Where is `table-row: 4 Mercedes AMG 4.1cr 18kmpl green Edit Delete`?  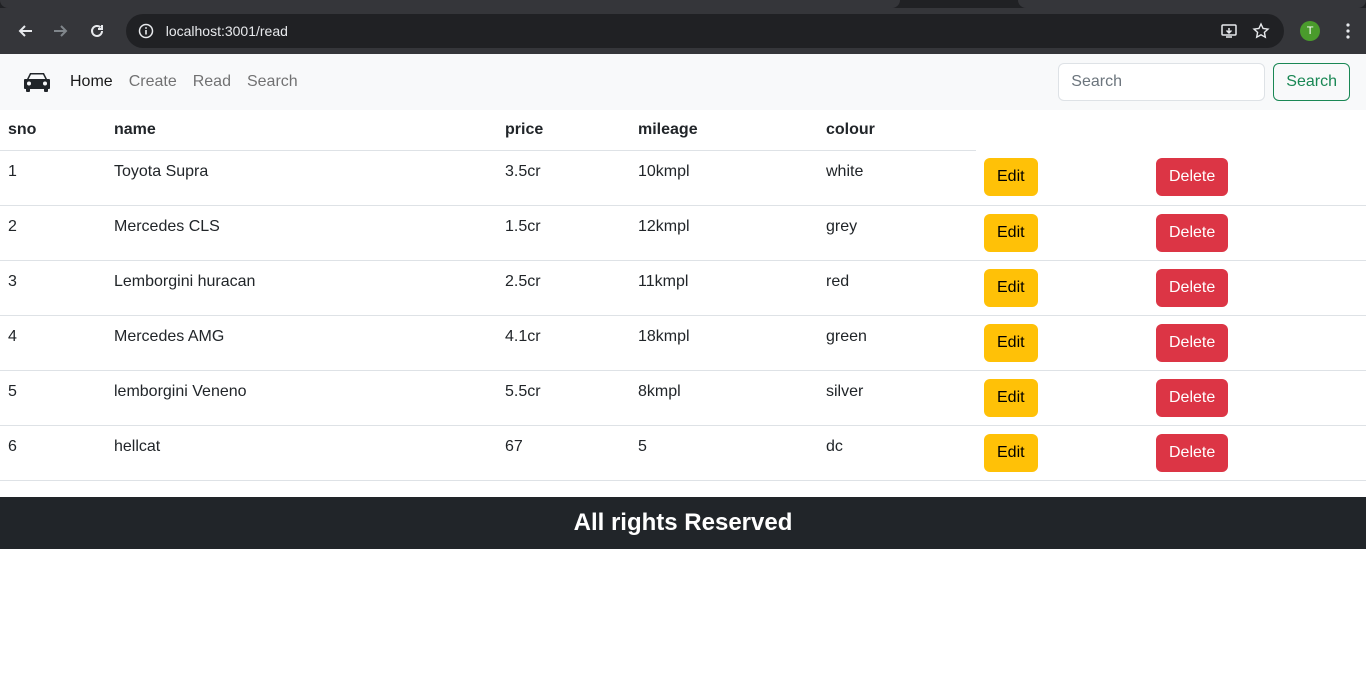 table-row: 4 Mercedes AMG 4.1cr 18kmpl green Edit Delete is located at coordinates (683, 343).